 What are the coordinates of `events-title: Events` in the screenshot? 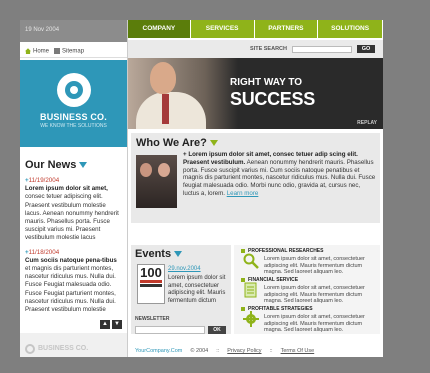 It's located at (181, 254).